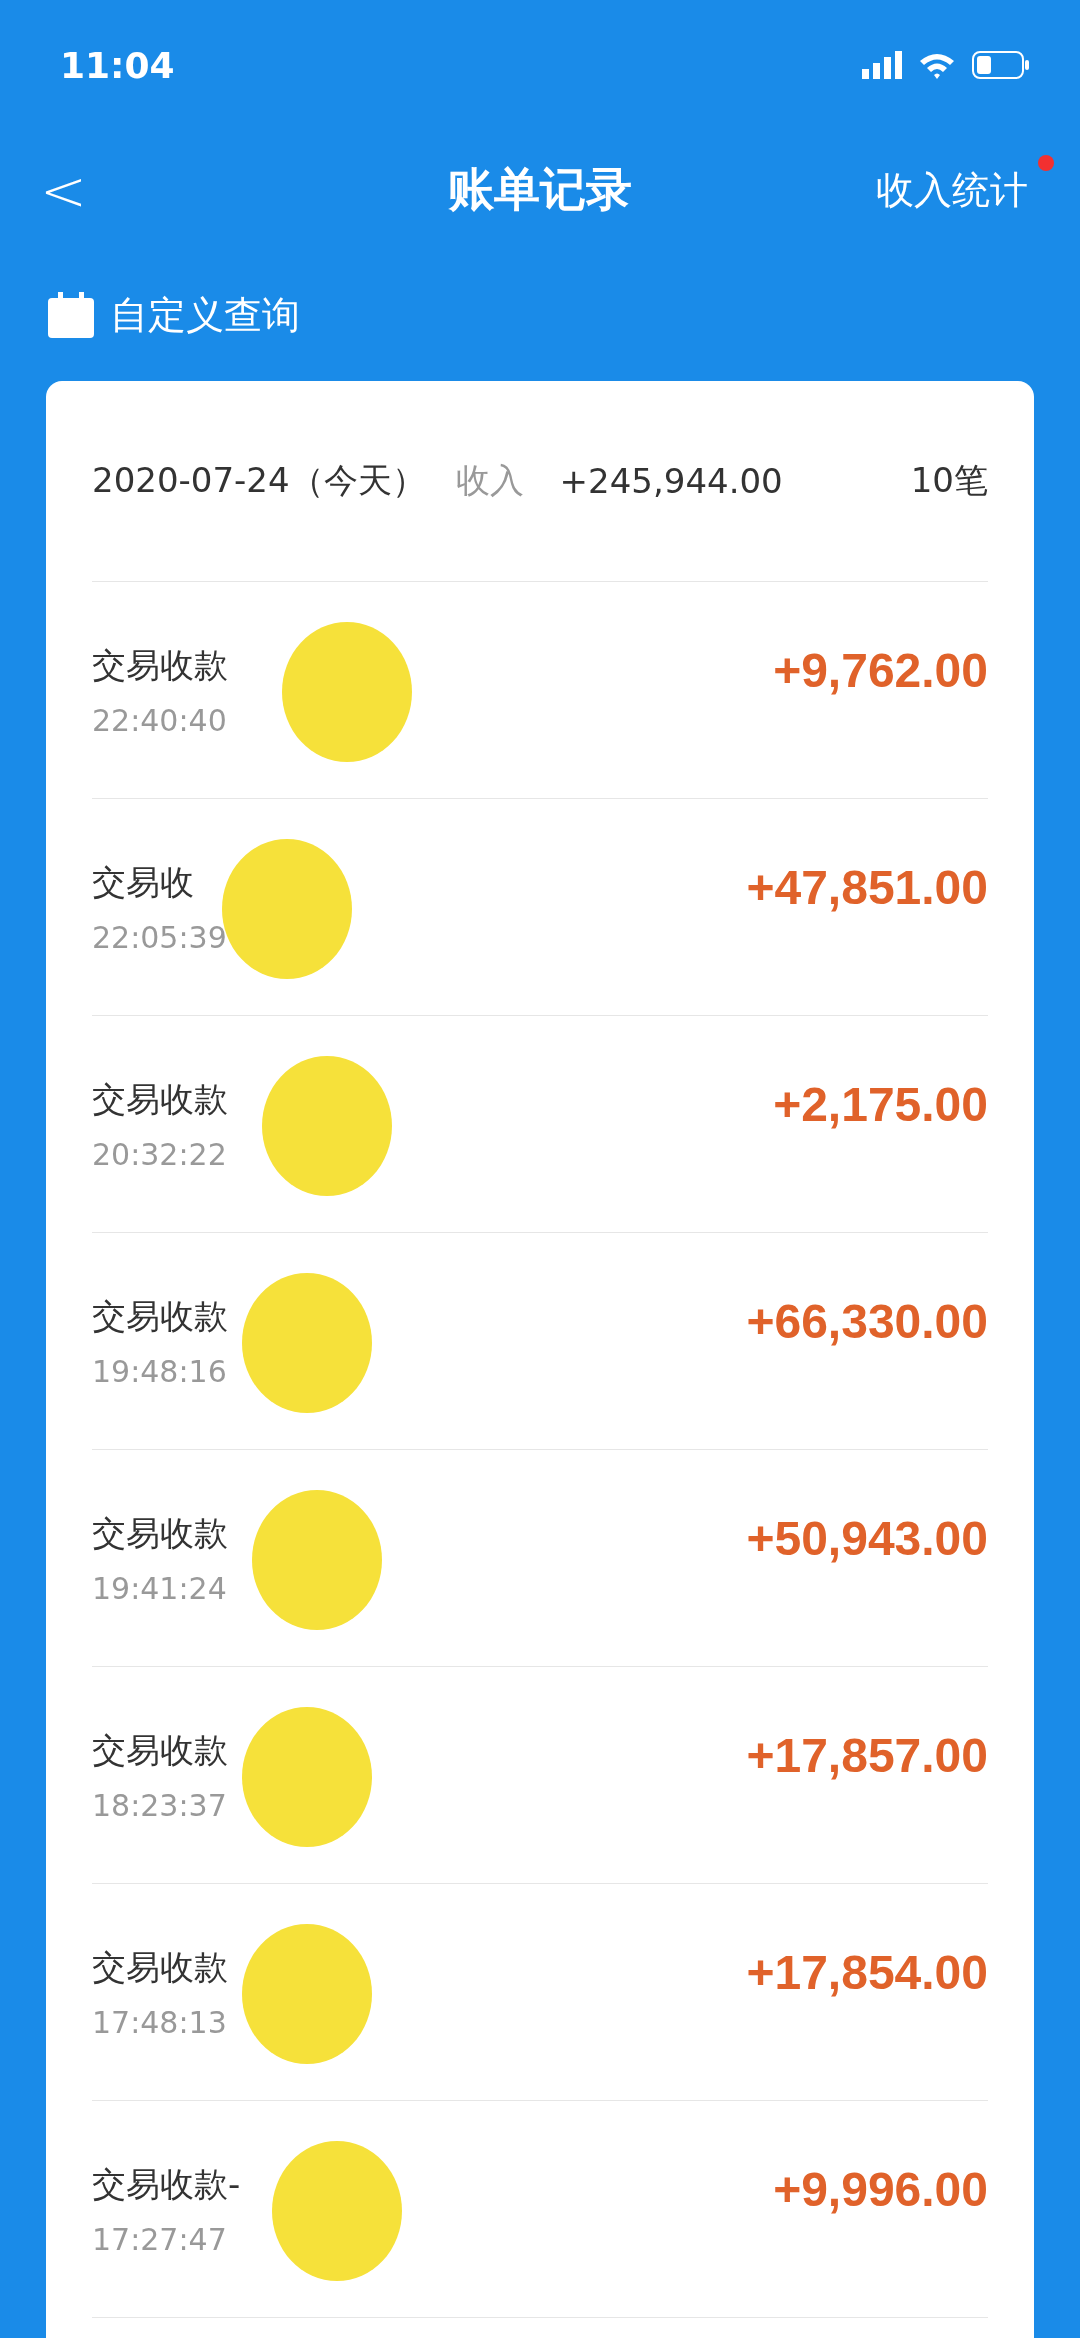  I want to click on battery-icon, so click(1001, 65).